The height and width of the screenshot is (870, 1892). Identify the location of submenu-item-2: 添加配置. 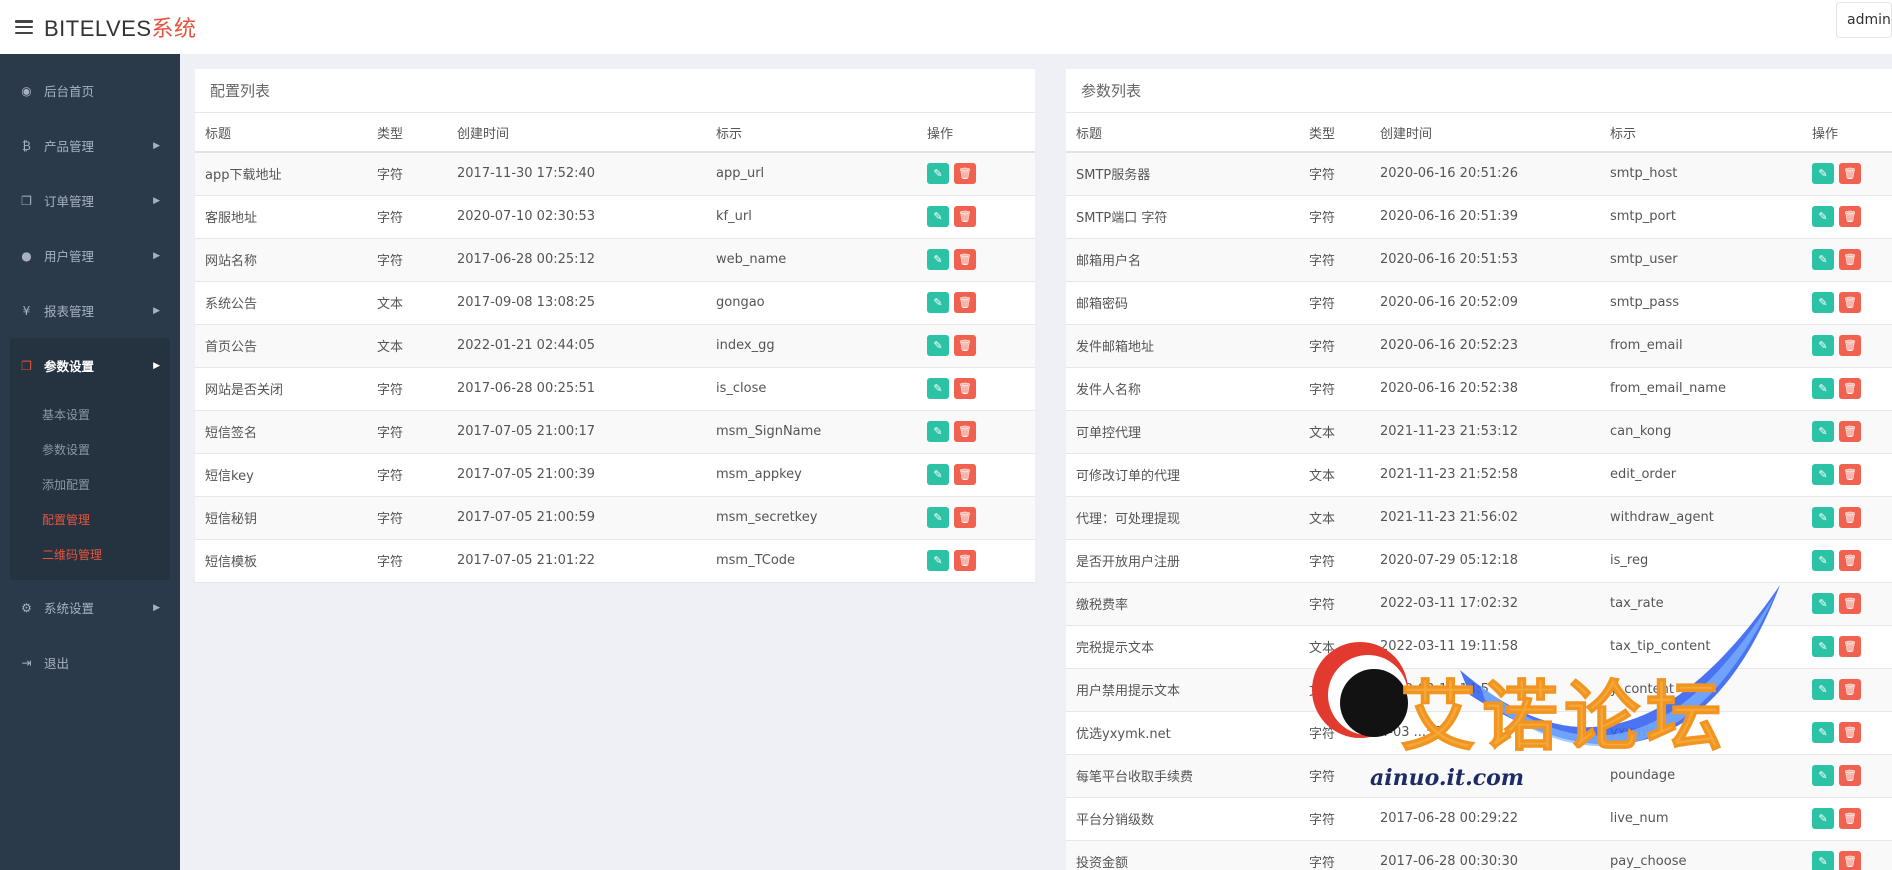
(90, 484).